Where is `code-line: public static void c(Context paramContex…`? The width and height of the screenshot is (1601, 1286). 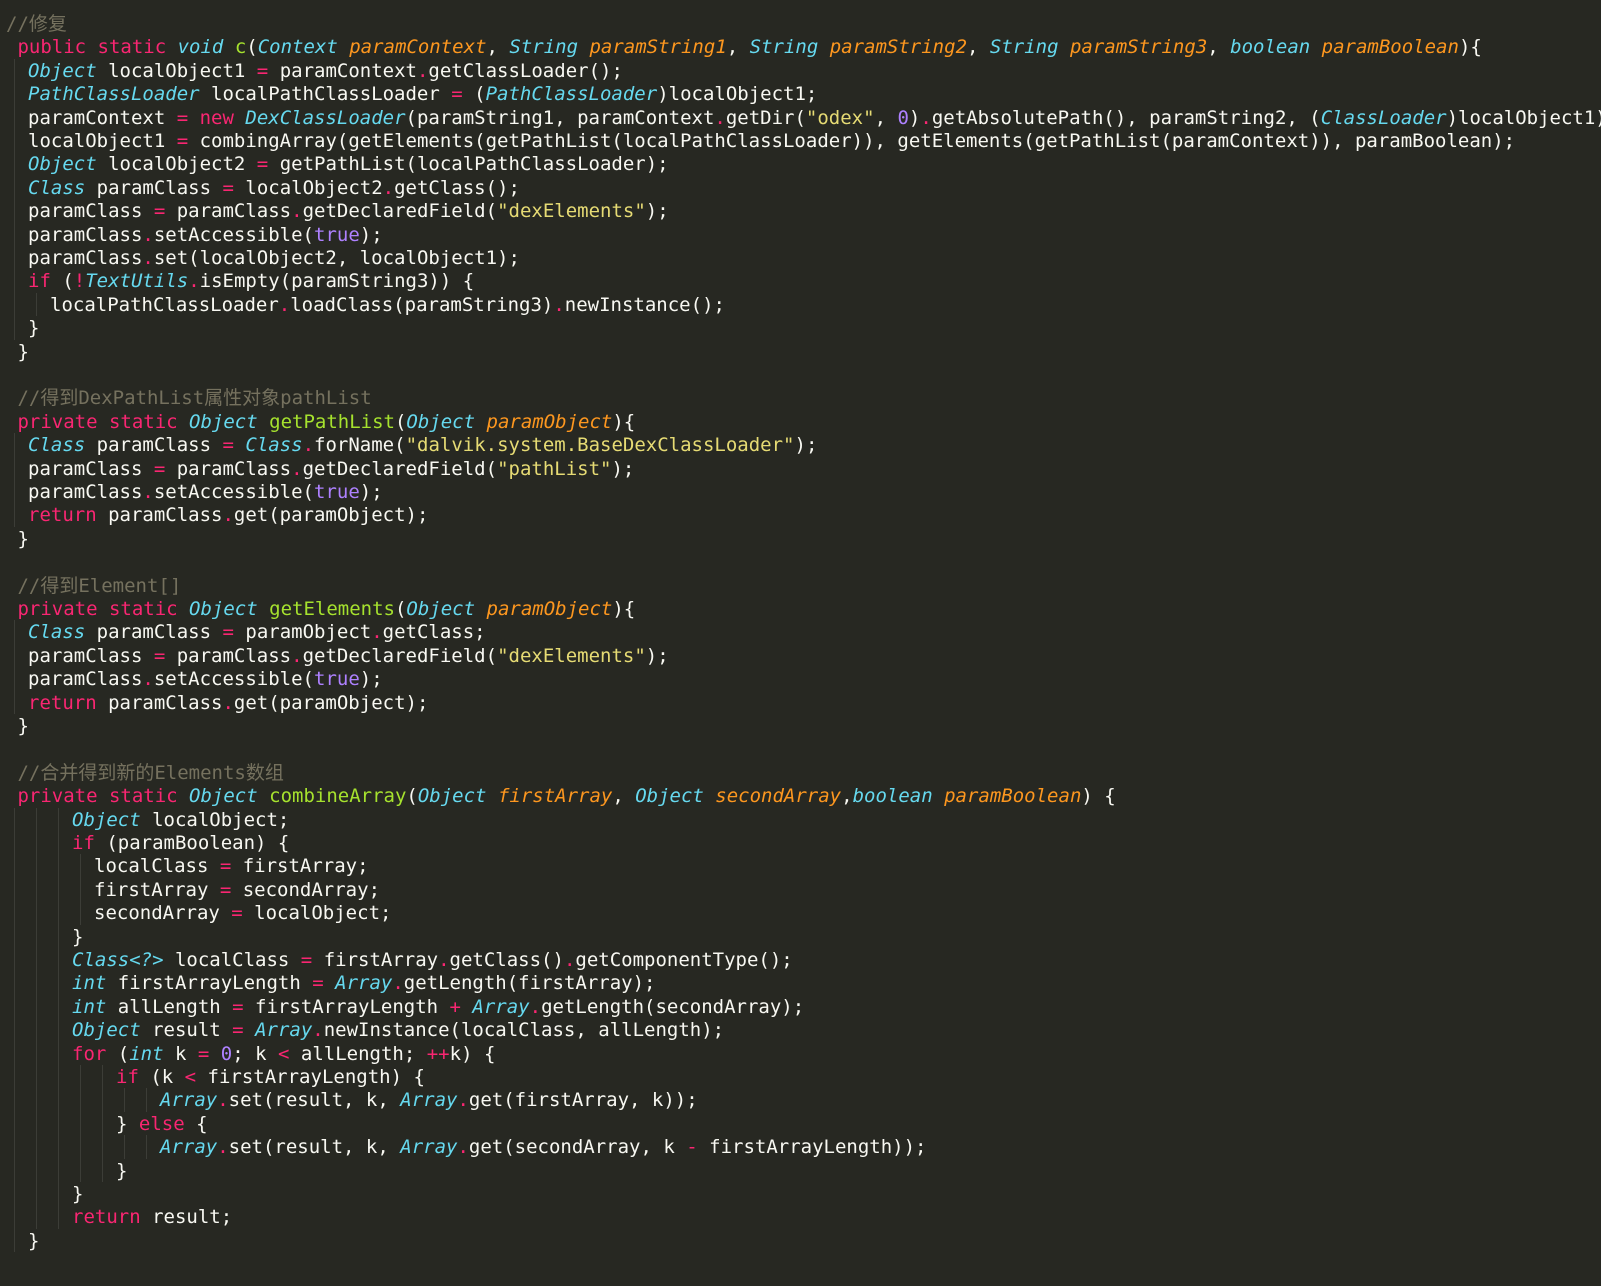
code-line: public static void c(Context paramContex… is located at coordinates (744, 47).